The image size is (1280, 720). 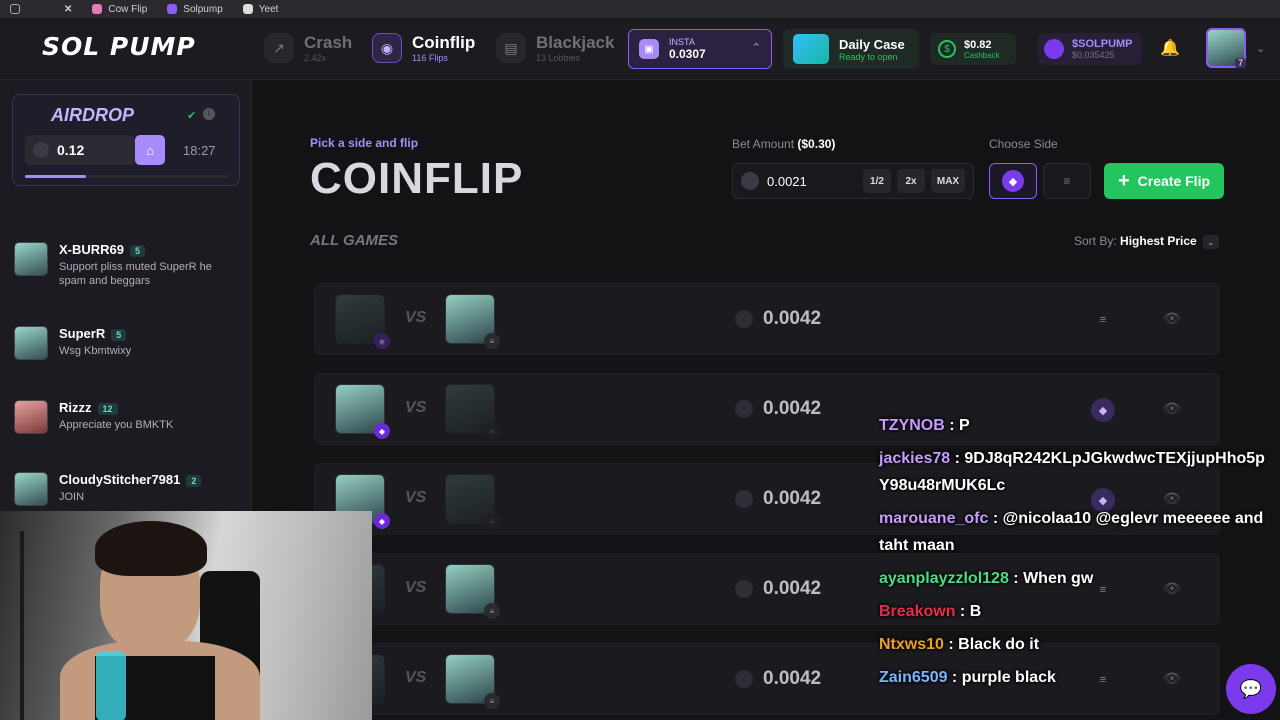 I want to click on chat-username: X-BURR69, so click(x=91, y=249).